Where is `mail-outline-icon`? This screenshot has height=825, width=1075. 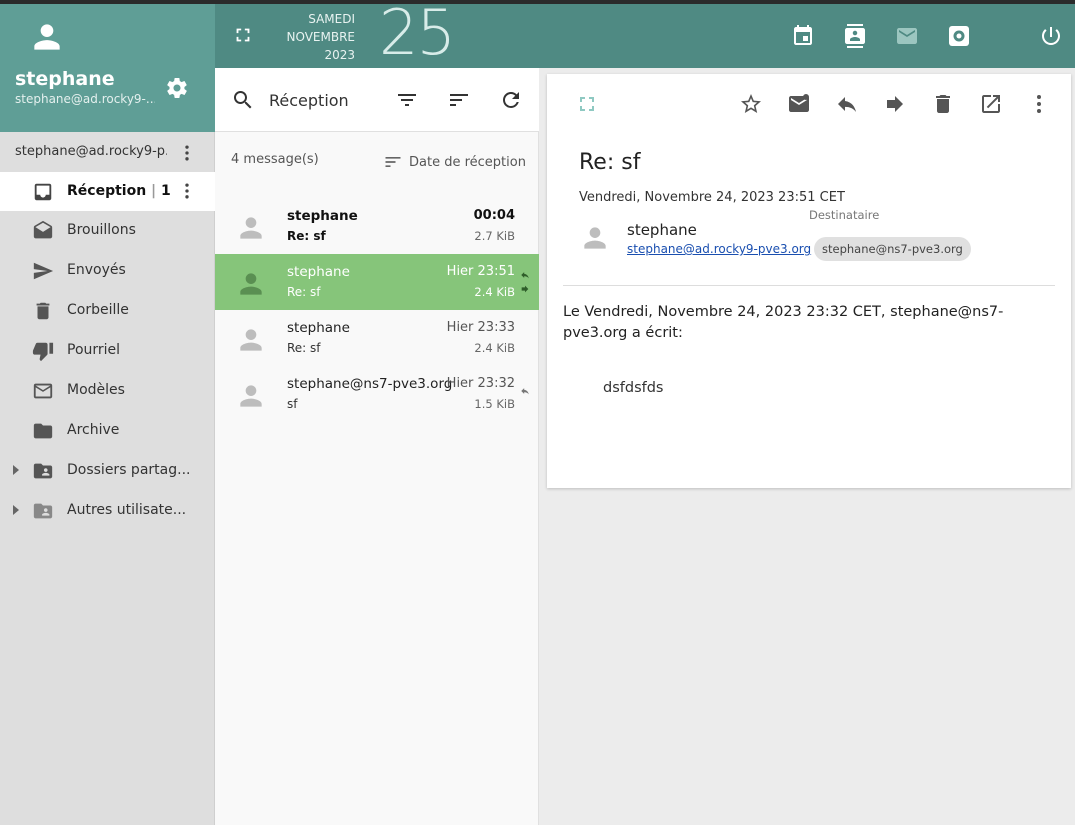 mail-outline-icon is located at coordinates (43, 391).